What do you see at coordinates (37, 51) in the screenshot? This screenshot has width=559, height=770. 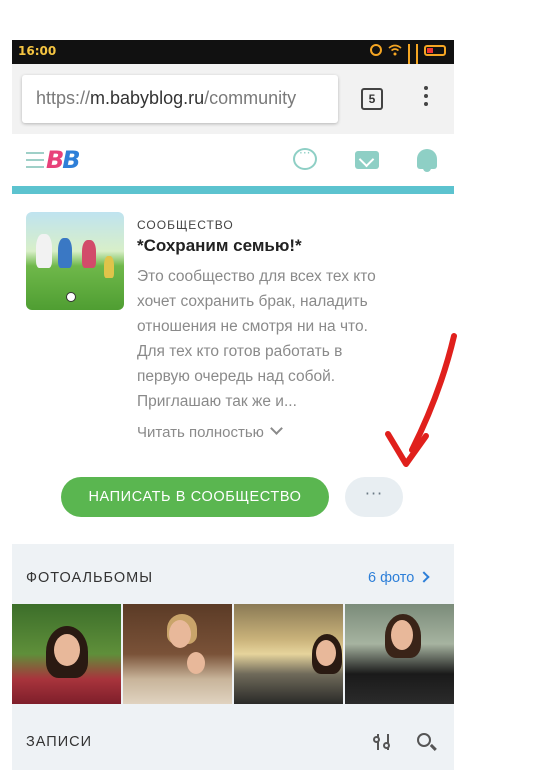 I see `status-time: 16:00` at bounding box center [37, 51].